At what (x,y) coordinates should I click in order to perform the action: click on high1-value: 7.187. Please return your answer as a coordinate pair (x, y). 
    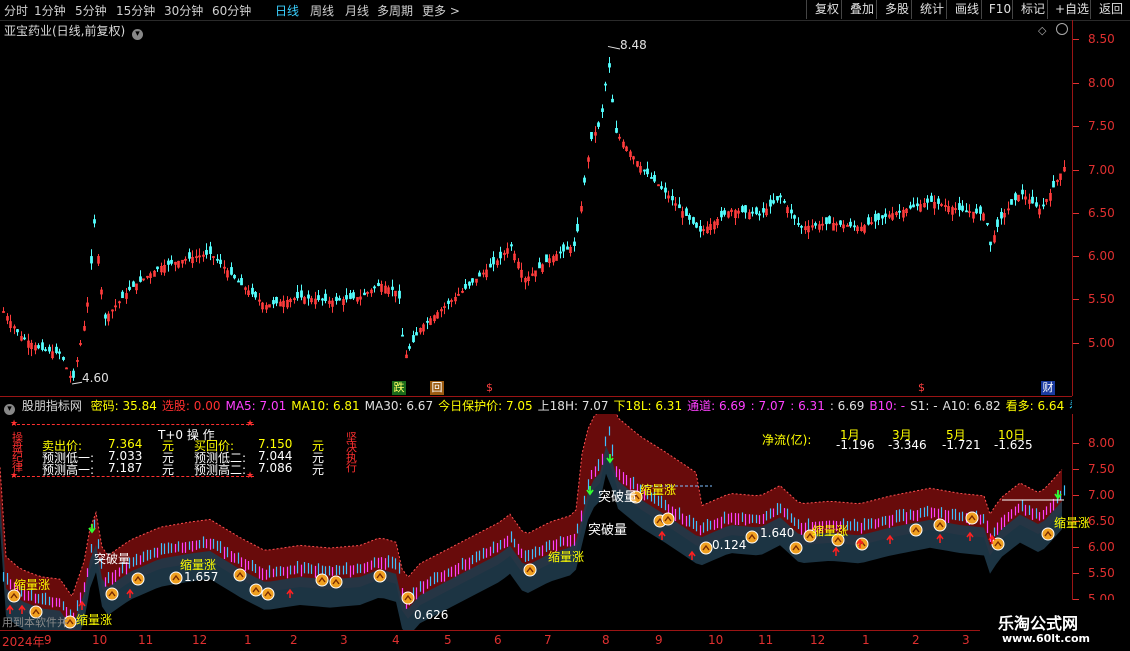
    Looking at the image, I should click on (125, 468).